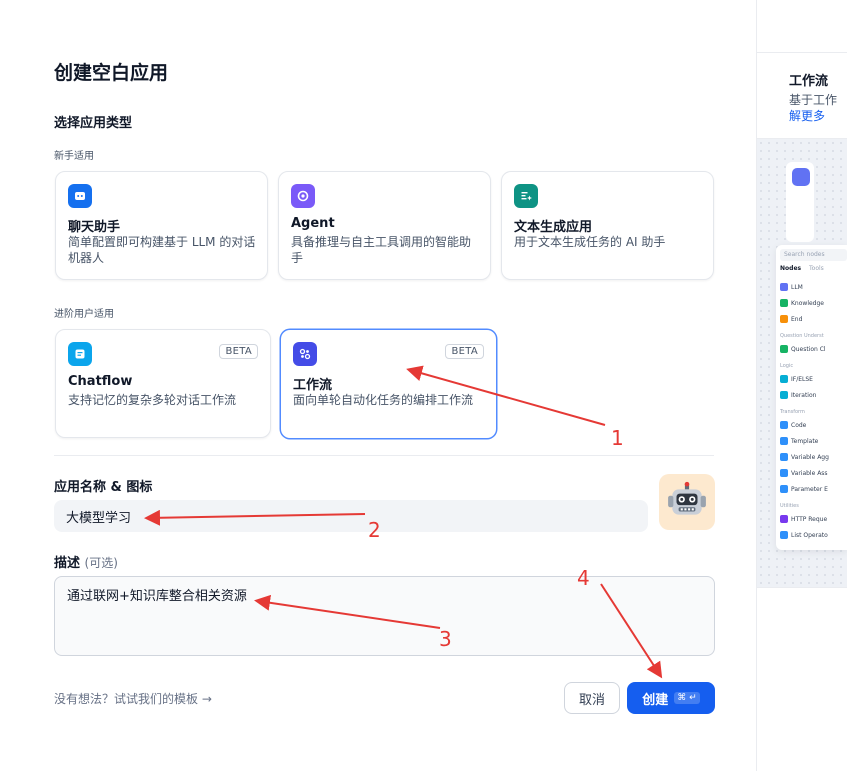 Image resolution: width=847 pixels, height=771 pixels. What do you see at coordinates (816, 268) in the screenshot?
I see `preview-tab-tools: Tools` at bounding box center [816, 268].